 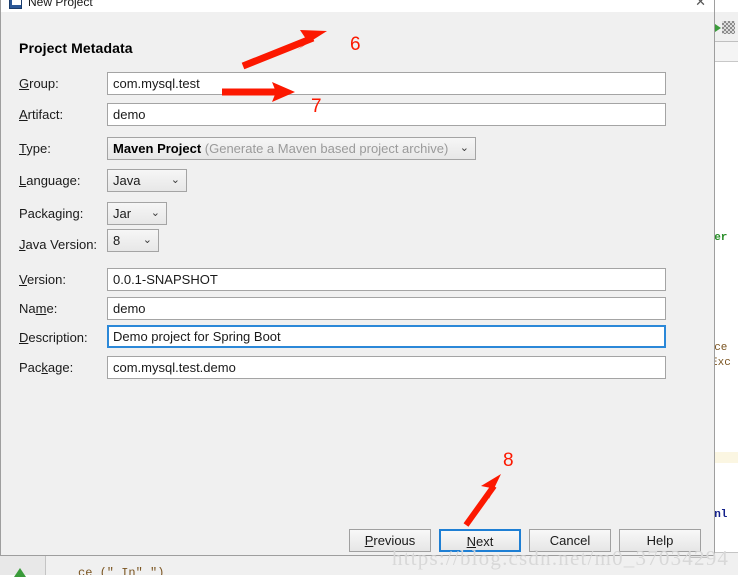 What do you see at coordinates (728, 27) in the screenshot?
I see `coverage-icon` at bounding box center [728, 27].